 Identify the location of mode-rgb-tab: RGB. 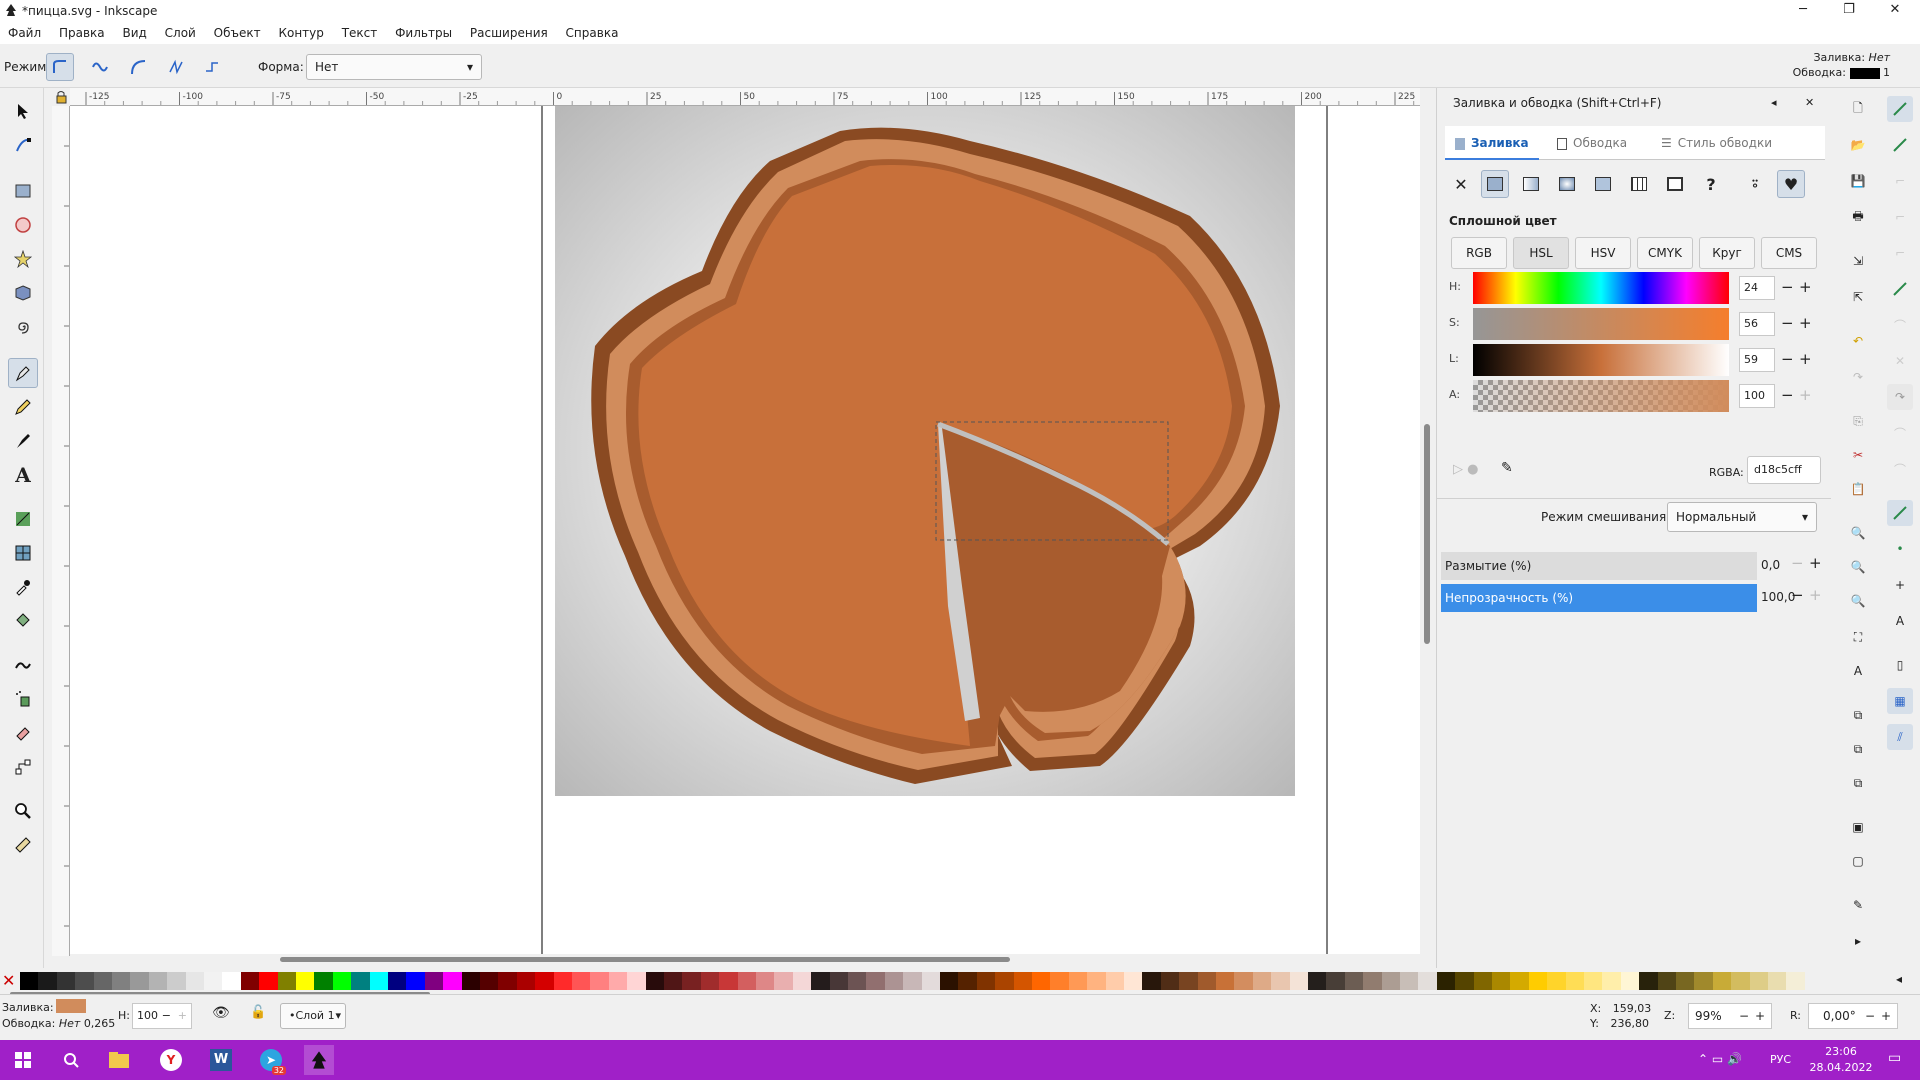
(1479, 253).